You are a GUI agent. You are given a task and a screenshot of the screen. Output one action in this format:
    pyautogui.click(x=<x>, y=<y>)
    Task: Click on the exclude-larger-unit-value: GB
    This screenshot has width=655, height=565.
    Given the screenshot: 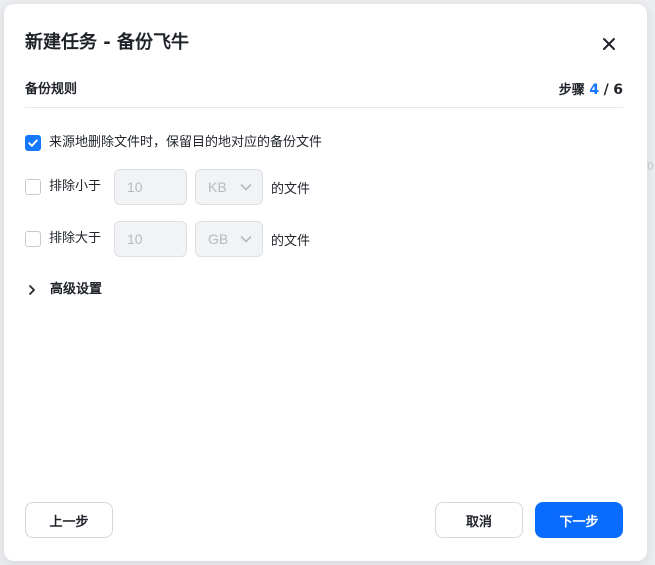 What is the action you would take?
    pyautogui.click(x=218, y=239)
    